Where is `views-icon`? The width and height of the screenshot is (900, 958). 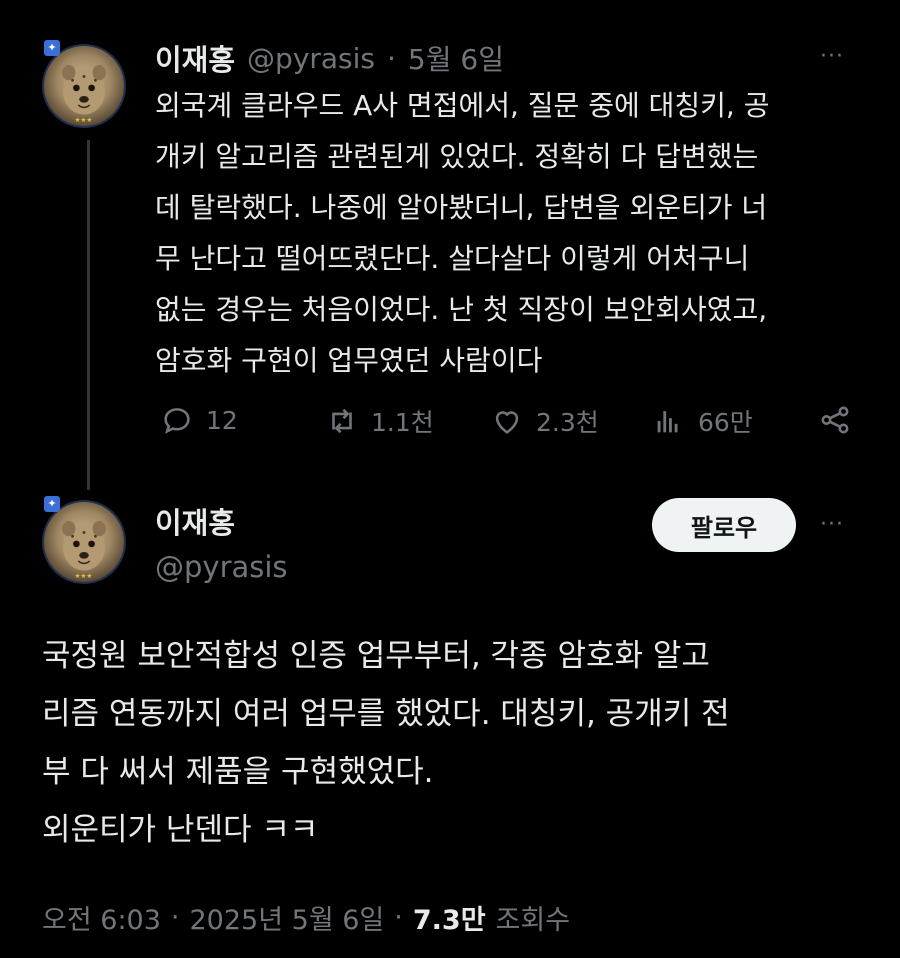
views-icon is located at coordinates (667, 422).